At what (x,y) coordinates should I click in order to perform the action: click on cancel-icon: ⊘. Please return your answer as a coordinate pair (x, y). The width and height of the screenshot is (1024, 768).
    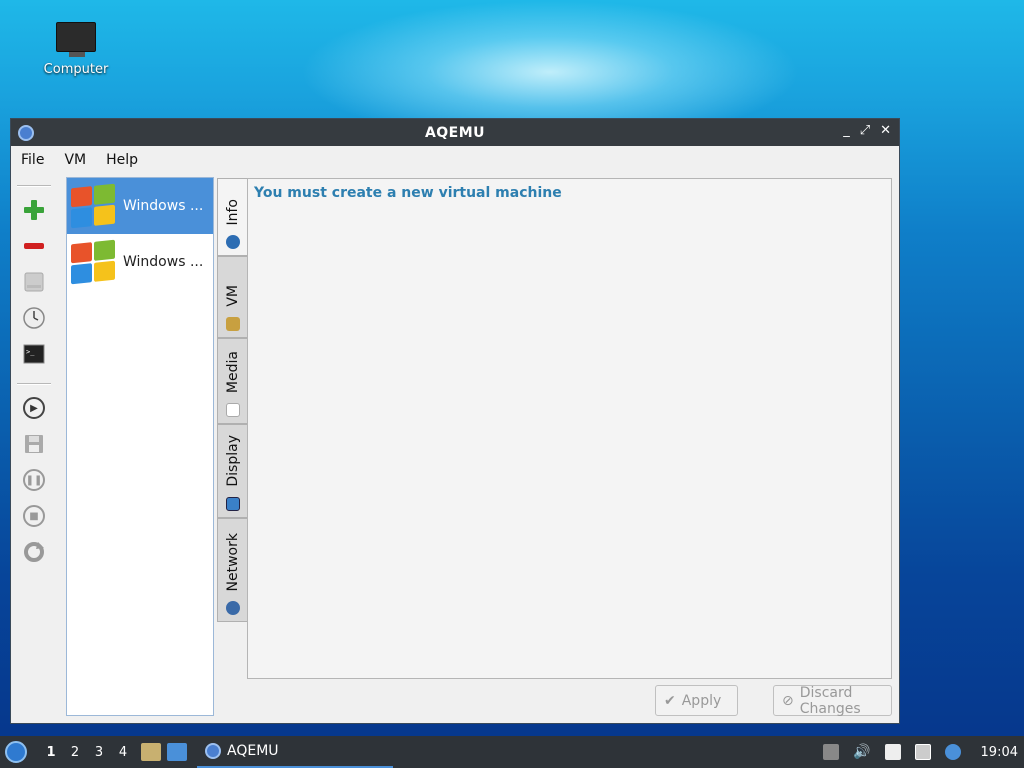
    Looking at the image, I should click on (788, 700).